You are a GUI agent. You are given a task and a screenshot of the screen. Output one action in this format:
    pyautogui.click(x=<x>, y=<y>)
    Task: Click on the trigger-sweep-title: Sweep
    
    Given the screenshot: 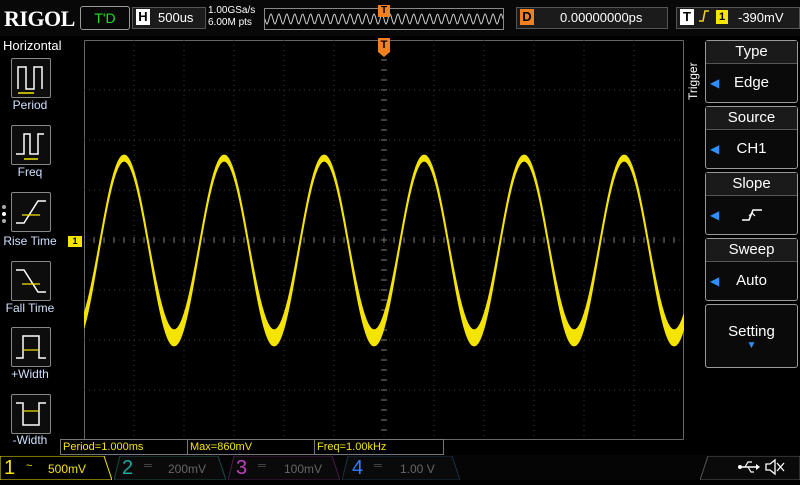 What is the action you would take?
    pyautogui.click(x=751, y=250)
    